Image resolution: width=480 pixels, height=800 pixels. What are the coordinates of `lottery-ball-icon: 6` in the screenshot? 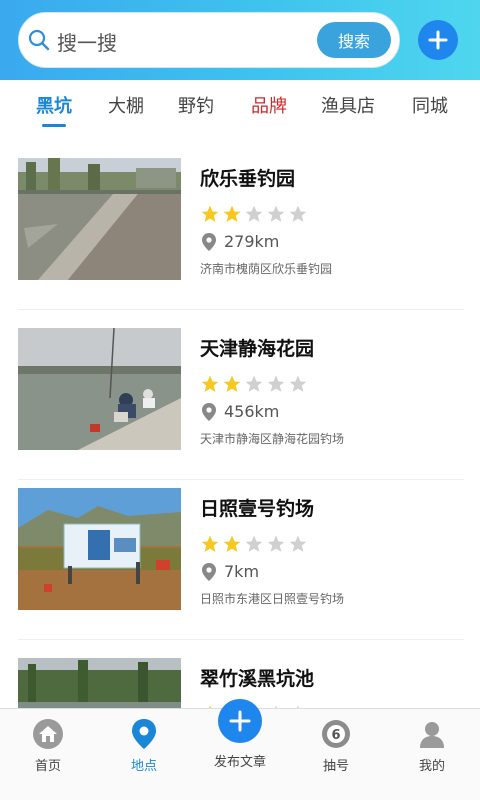 It's located at (336, 734).